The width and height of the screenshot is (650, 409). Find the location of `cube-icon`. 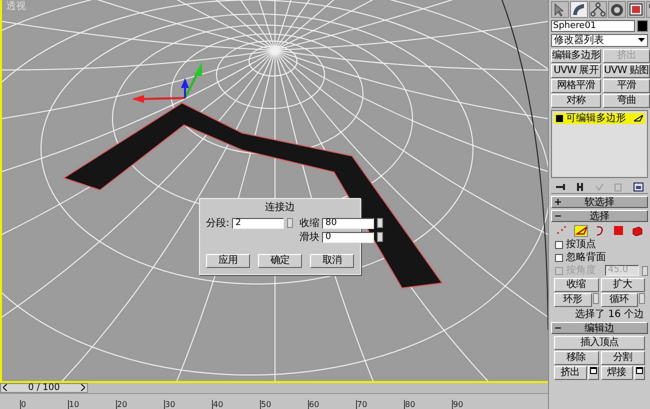

cube-icon is located at coordinates (637, 230).